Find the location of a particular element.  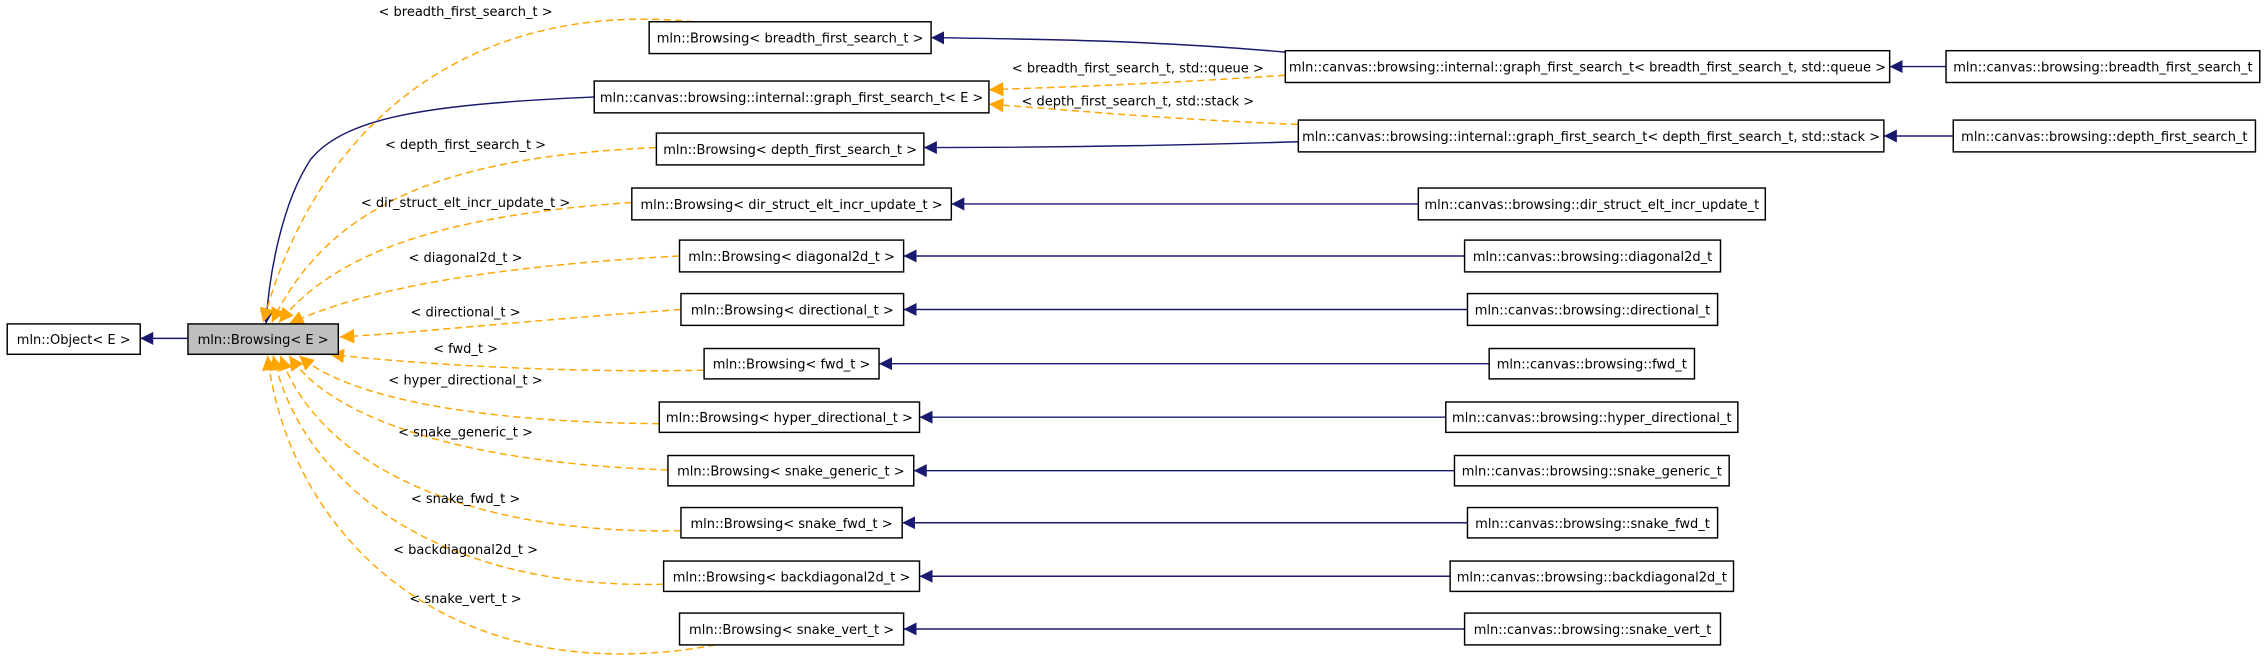

class-node-b-hyper: mln::Browsing< hyper_directional_t > is located at coordinates (789, 417).